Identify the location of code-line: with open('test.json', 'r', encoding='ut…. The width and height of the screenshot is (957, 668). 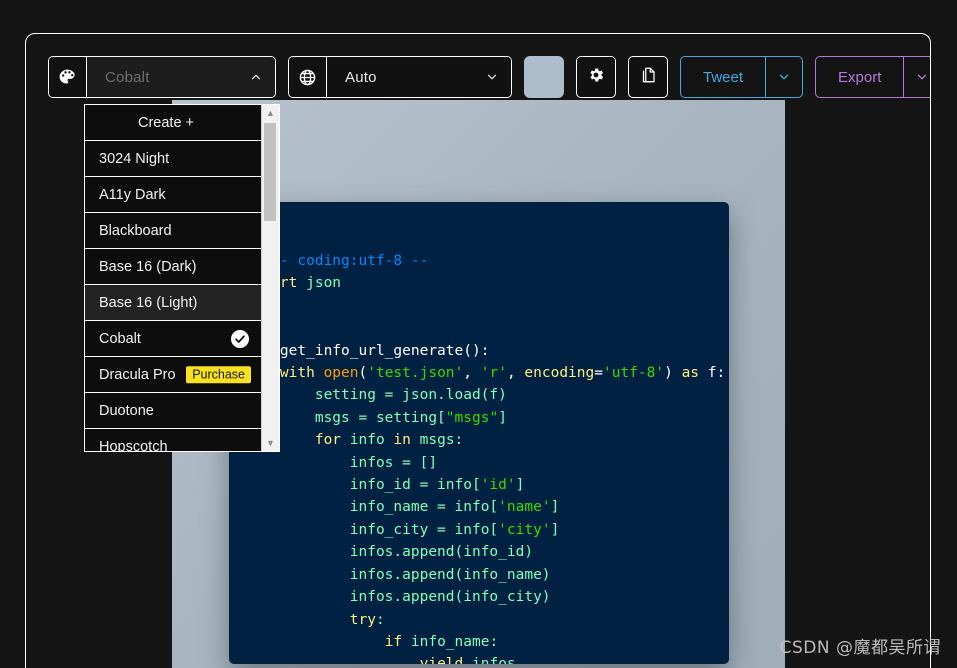
(485, 373).